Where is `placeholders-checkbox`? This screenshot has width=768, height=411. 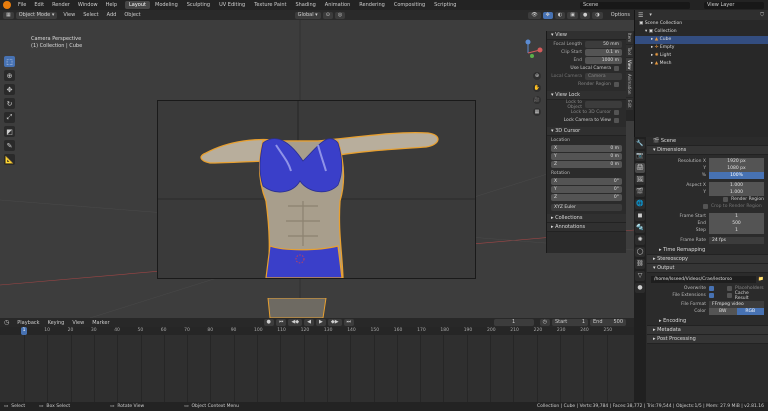 placeholders-checkbox is located at coordinates (729, 288).